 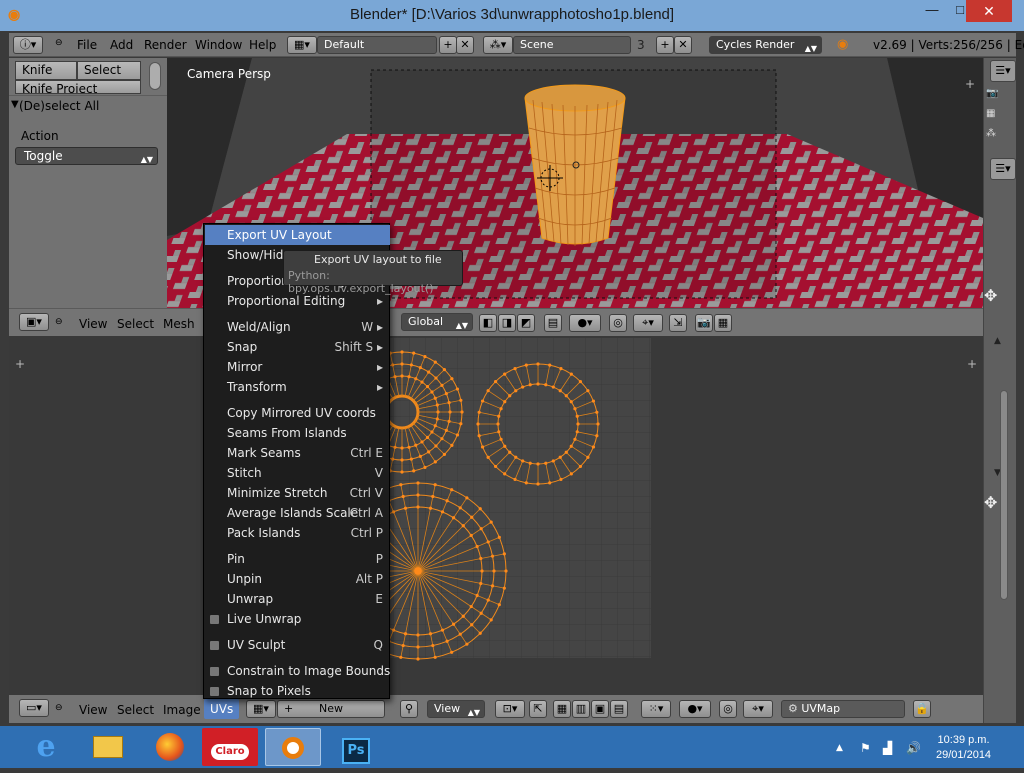 What do you see at coordinates (222, 709) in the screenshot?
I see `uv-menu-uvs: UVs` at bounding box center [222, 709].